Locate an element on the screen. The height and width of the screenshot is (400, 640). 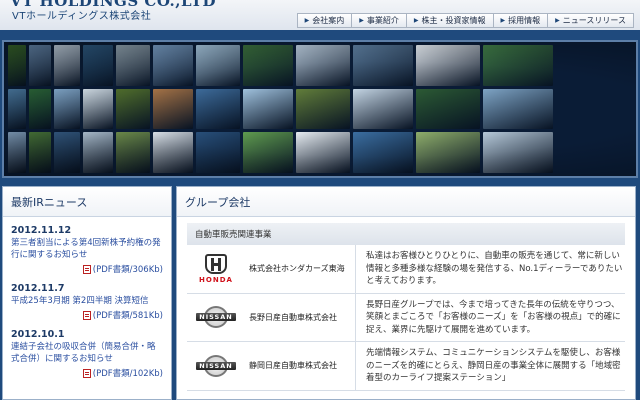
nav-business: ▶ 事業紹介 is located at coordinates (379, 20).